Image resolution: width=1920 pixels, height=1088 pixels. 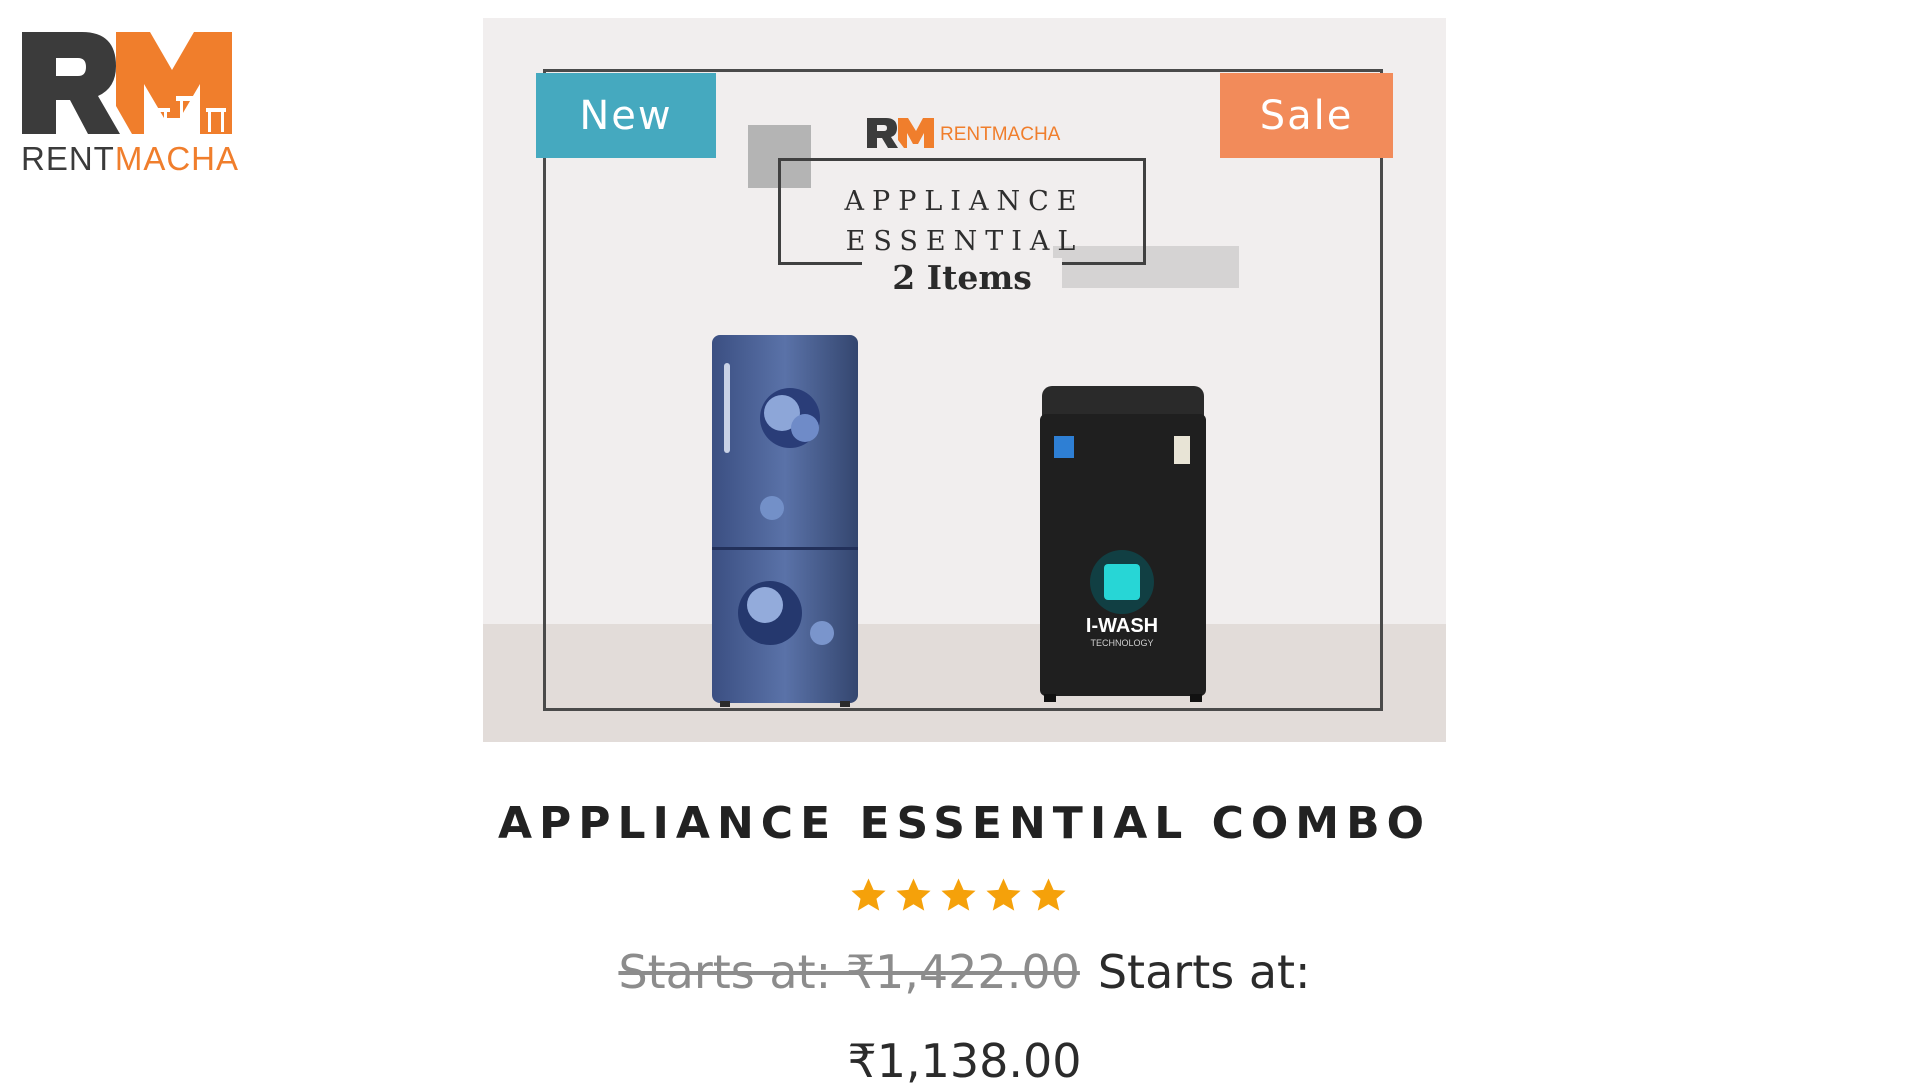 What do you see at coordinates (964, 241) in the screenshot?
I see `banner-line2: ESSENTIAL` at bounding box center [964, 241].